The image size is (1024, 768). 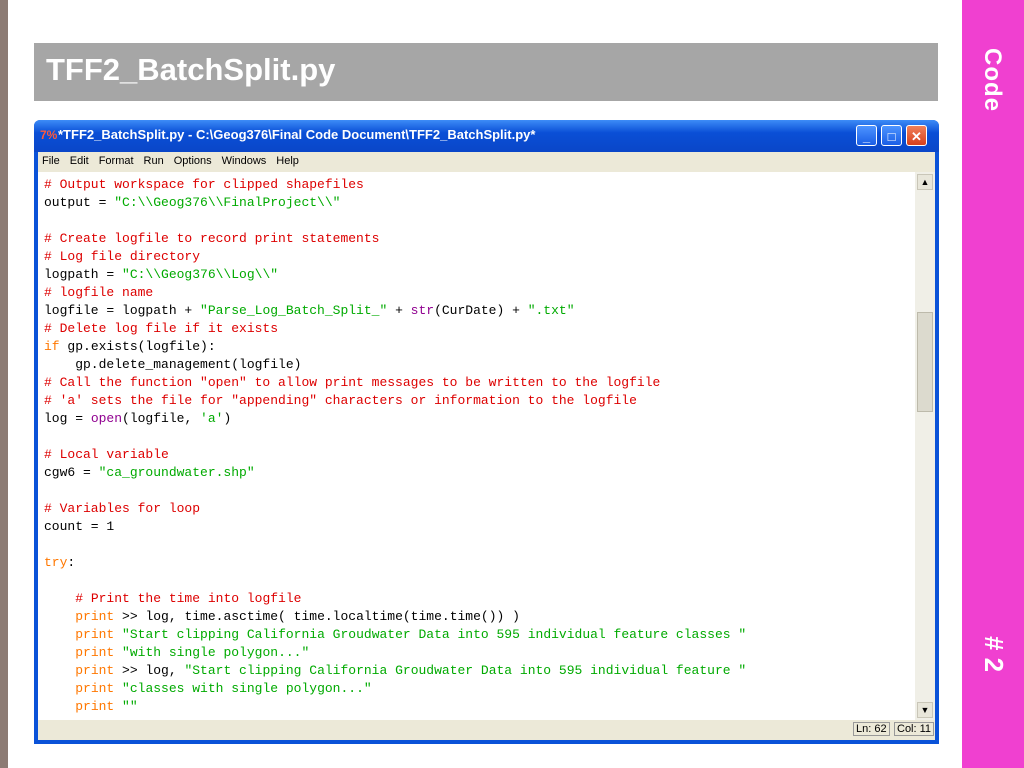 I want to click on slide-title-bar: TFF2_BatchSplit.py, so click(x=486, y=72).